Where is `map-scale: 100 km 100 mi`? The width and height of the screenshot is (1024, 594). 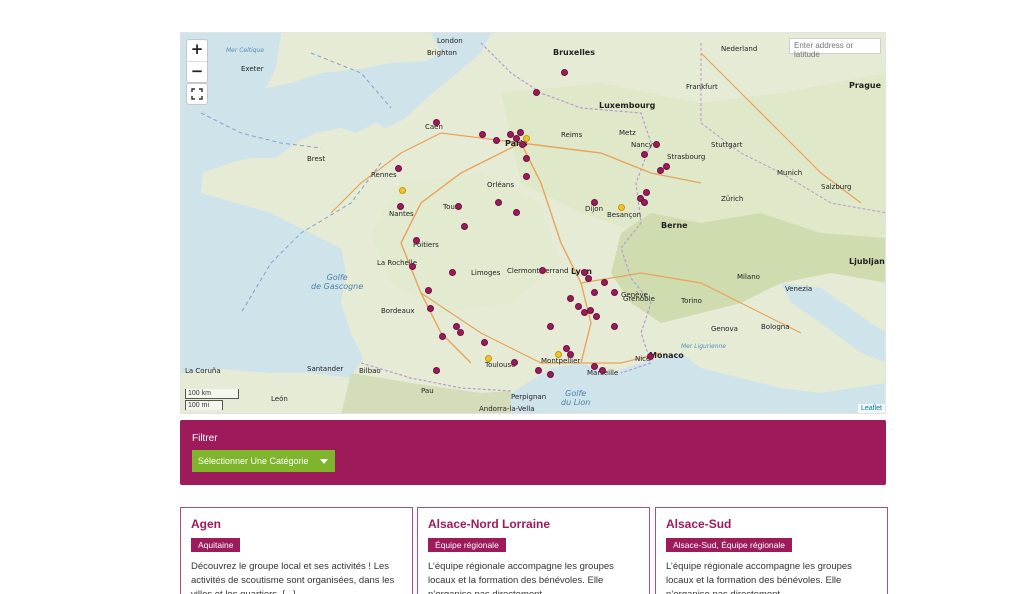
map-scale: 100 km 100 mi is located at coordinates (212, 399).